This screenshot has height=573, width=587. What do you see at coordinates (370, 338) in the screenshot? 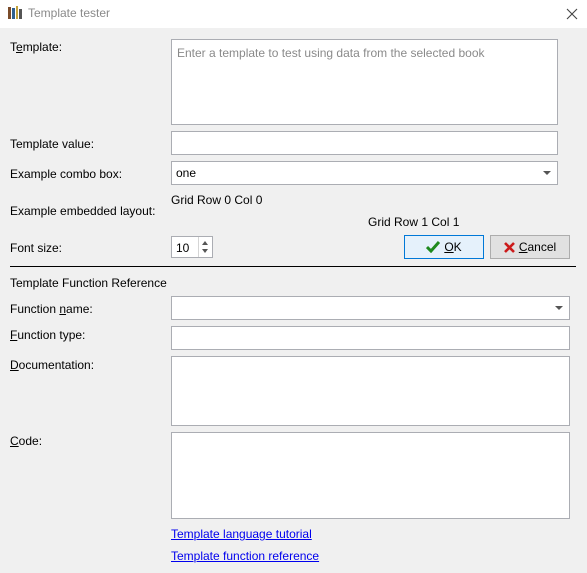
I see `function-type-field` at bounding box center [370, 338].